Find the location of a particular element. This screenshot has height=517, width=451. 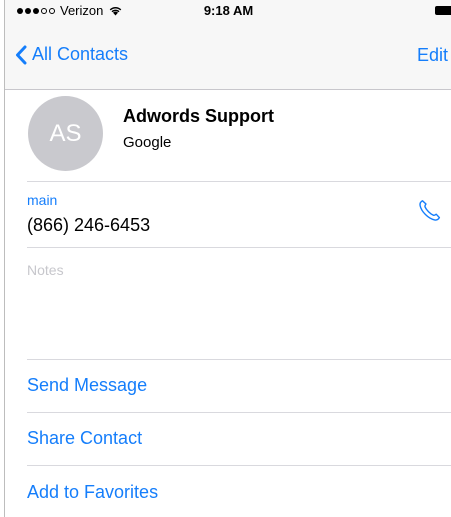

edit-button: Edit is located at coordinates (432, 55).